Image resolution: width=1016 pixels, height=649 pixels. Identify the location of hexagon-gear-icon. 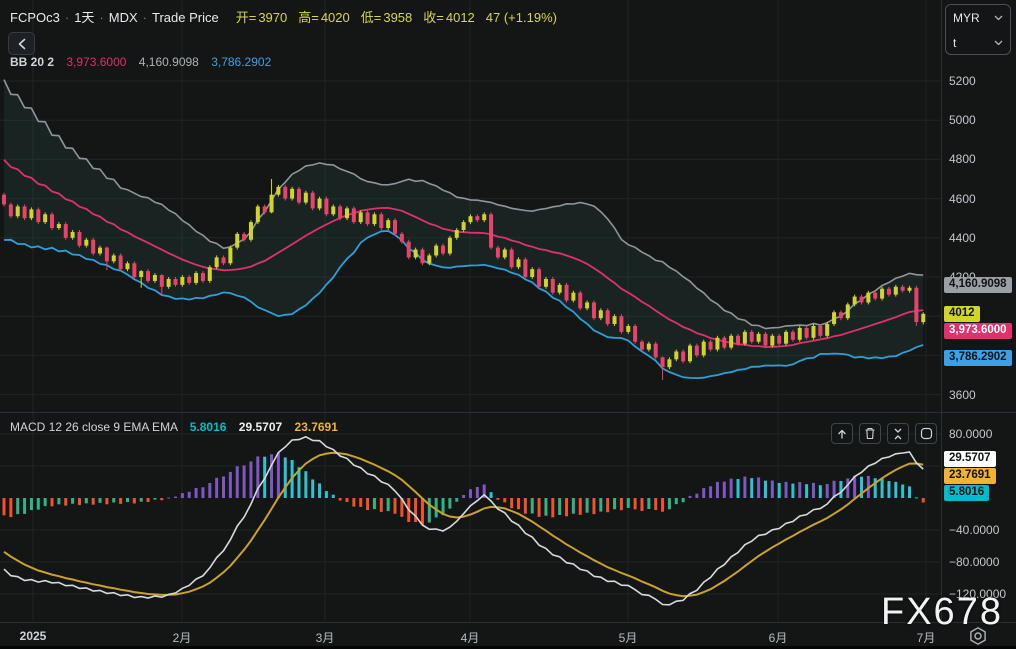
(978, 636).